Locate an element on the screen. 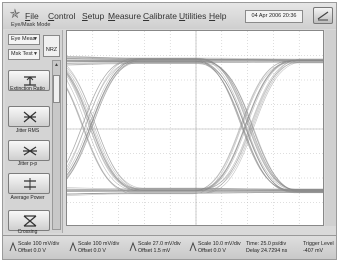 This screenshot has width=339, height=262. average-power-icon is located at coordinates (30, 184).